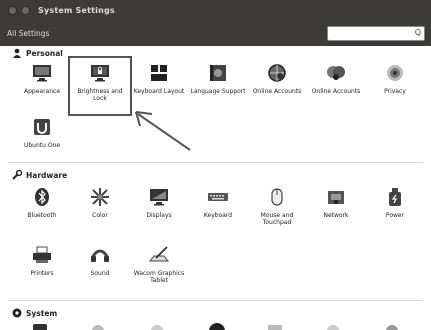 The image size is (431, 330). I want to click on settings-item-keyboard: Keyboard, so click(218, 202).